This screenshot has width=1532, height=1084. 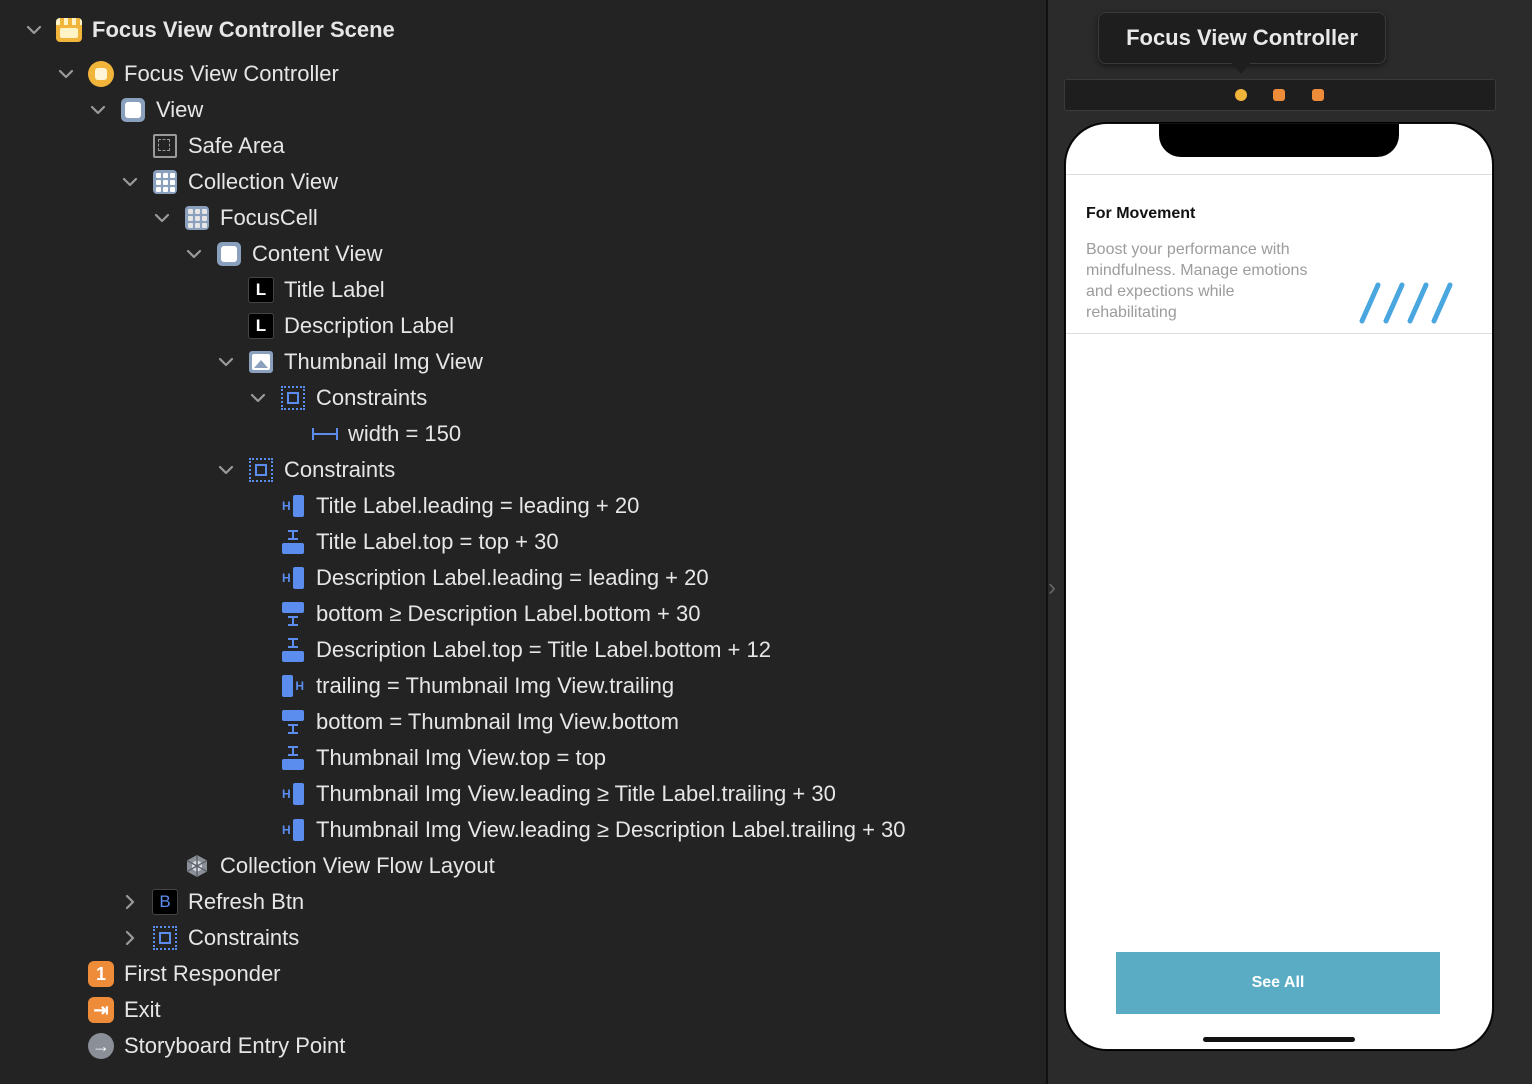 I want to click on scene-title-tooltip: Focus View Controller, so click(x=1242, y=38).